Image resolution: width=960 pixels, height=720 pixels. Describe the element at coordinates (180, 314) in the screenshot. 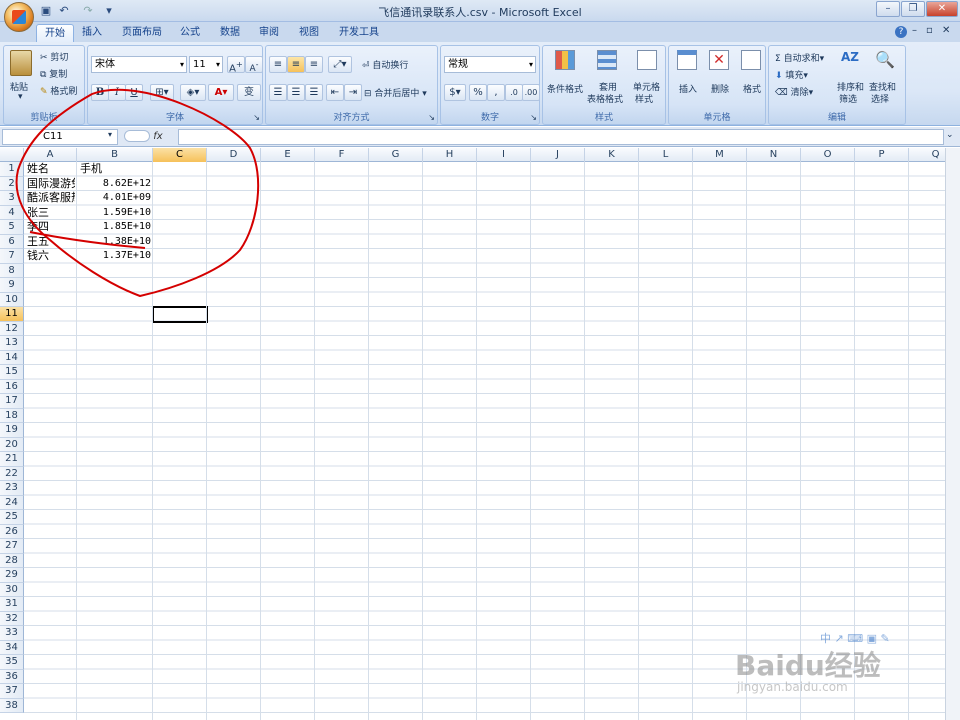

I see `active-cell-c11` at that location.